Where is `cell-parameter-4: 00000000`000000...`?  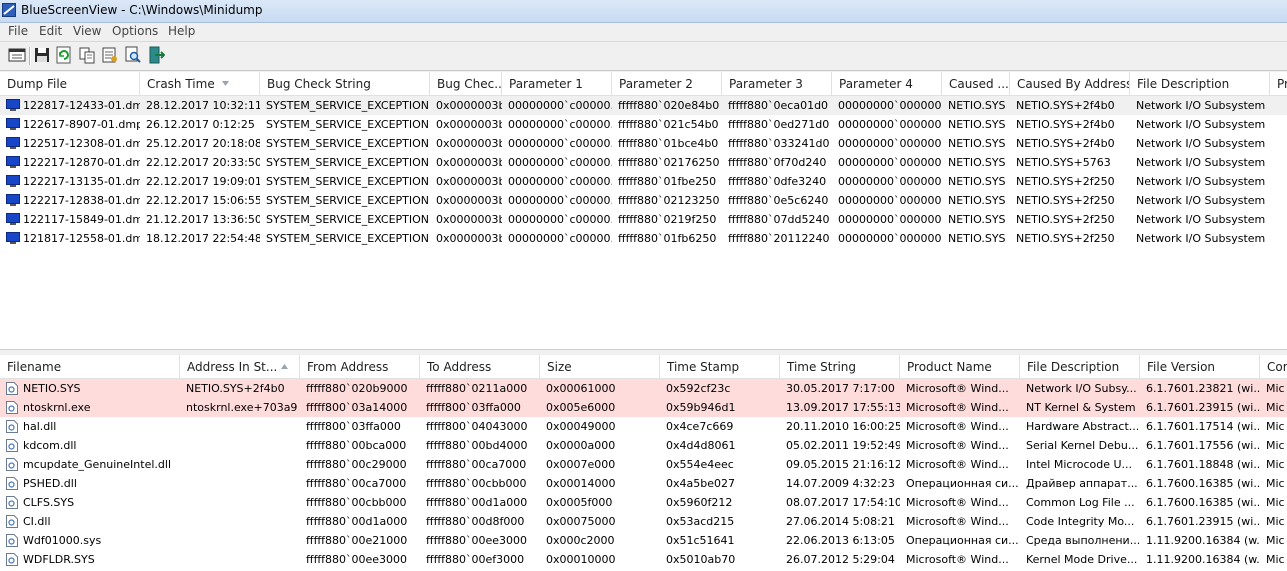
cell-parameter-4: 00000000`000000... is located at coordinates (890, 143).